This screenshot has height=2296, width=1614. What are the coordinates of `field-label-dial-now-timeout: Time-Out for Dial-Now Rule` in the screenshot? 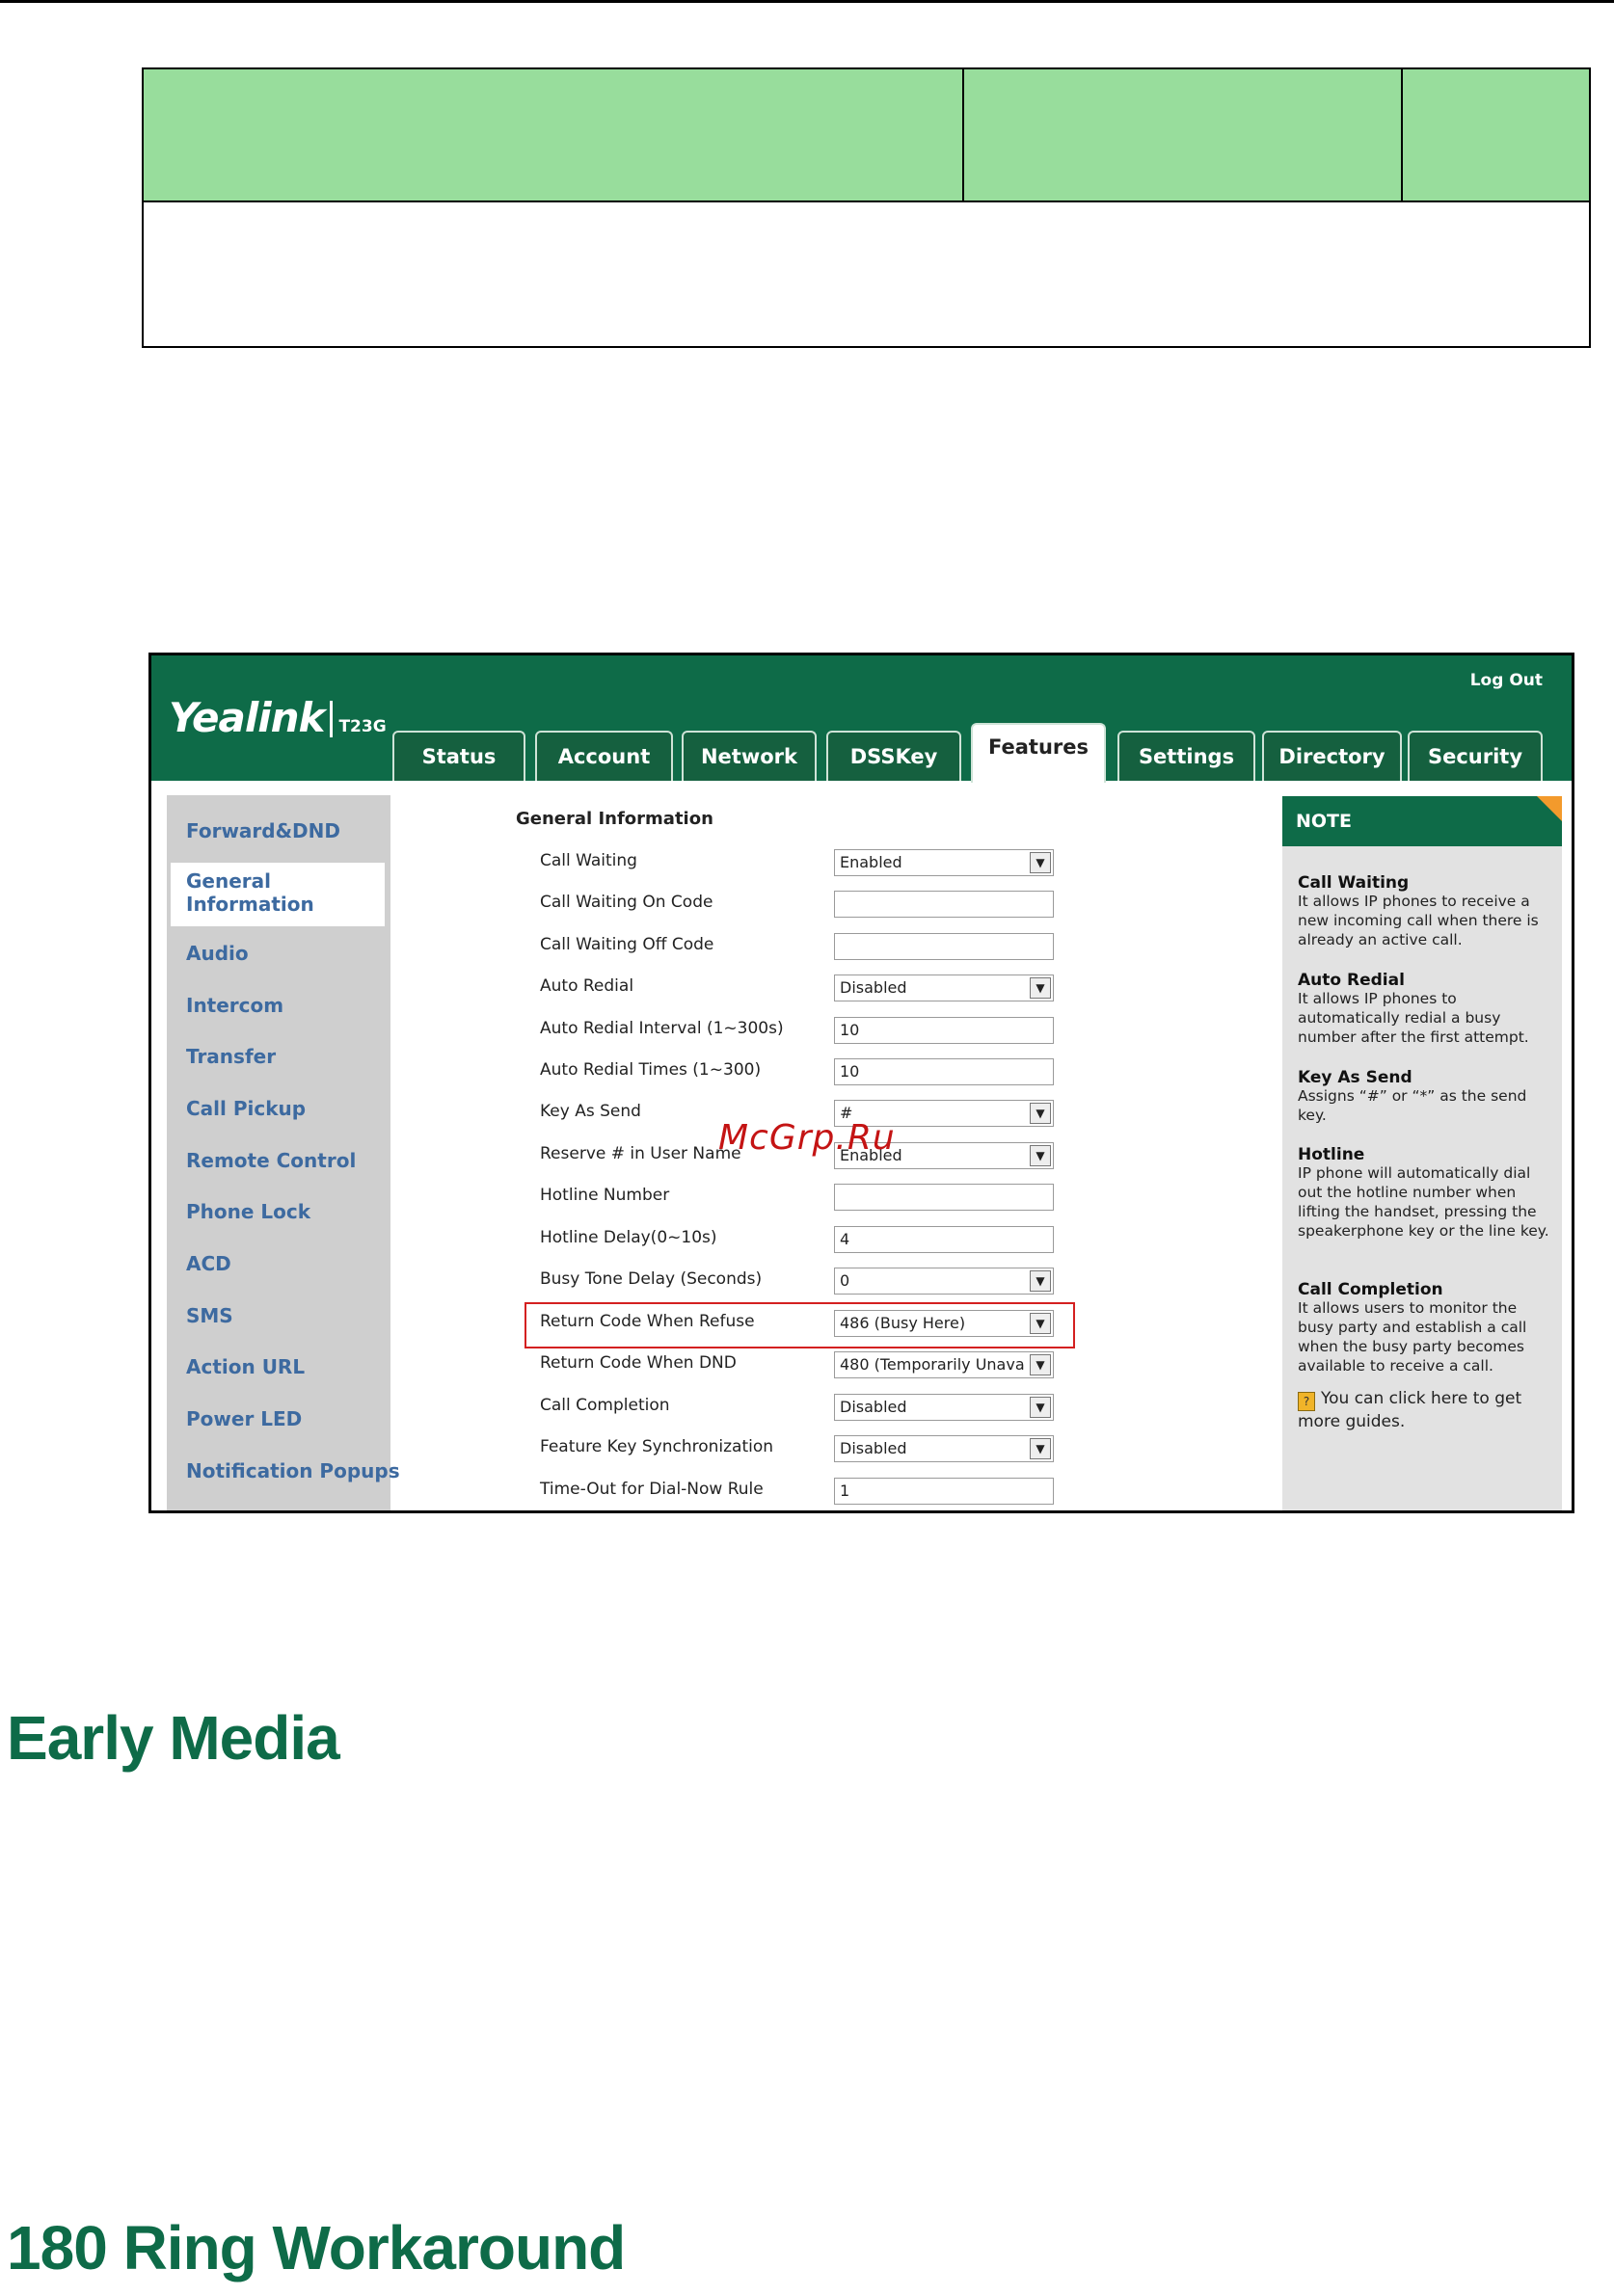 It's located at (652, 1489).